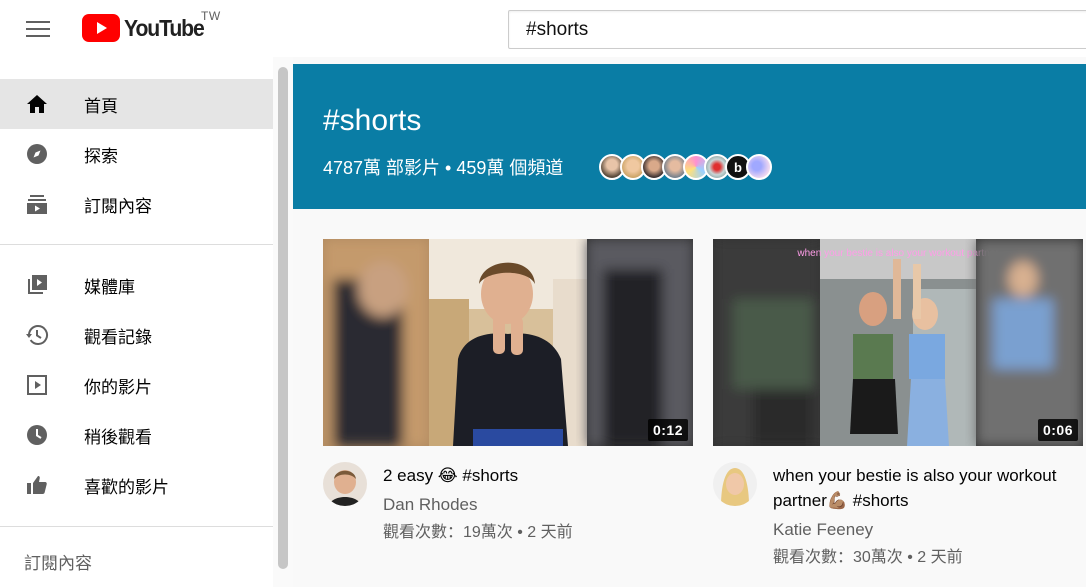 This screenshot has width=1086, height=587. I want to click on video-title: 2 easy 😂 #shorts, so click(533, 475).